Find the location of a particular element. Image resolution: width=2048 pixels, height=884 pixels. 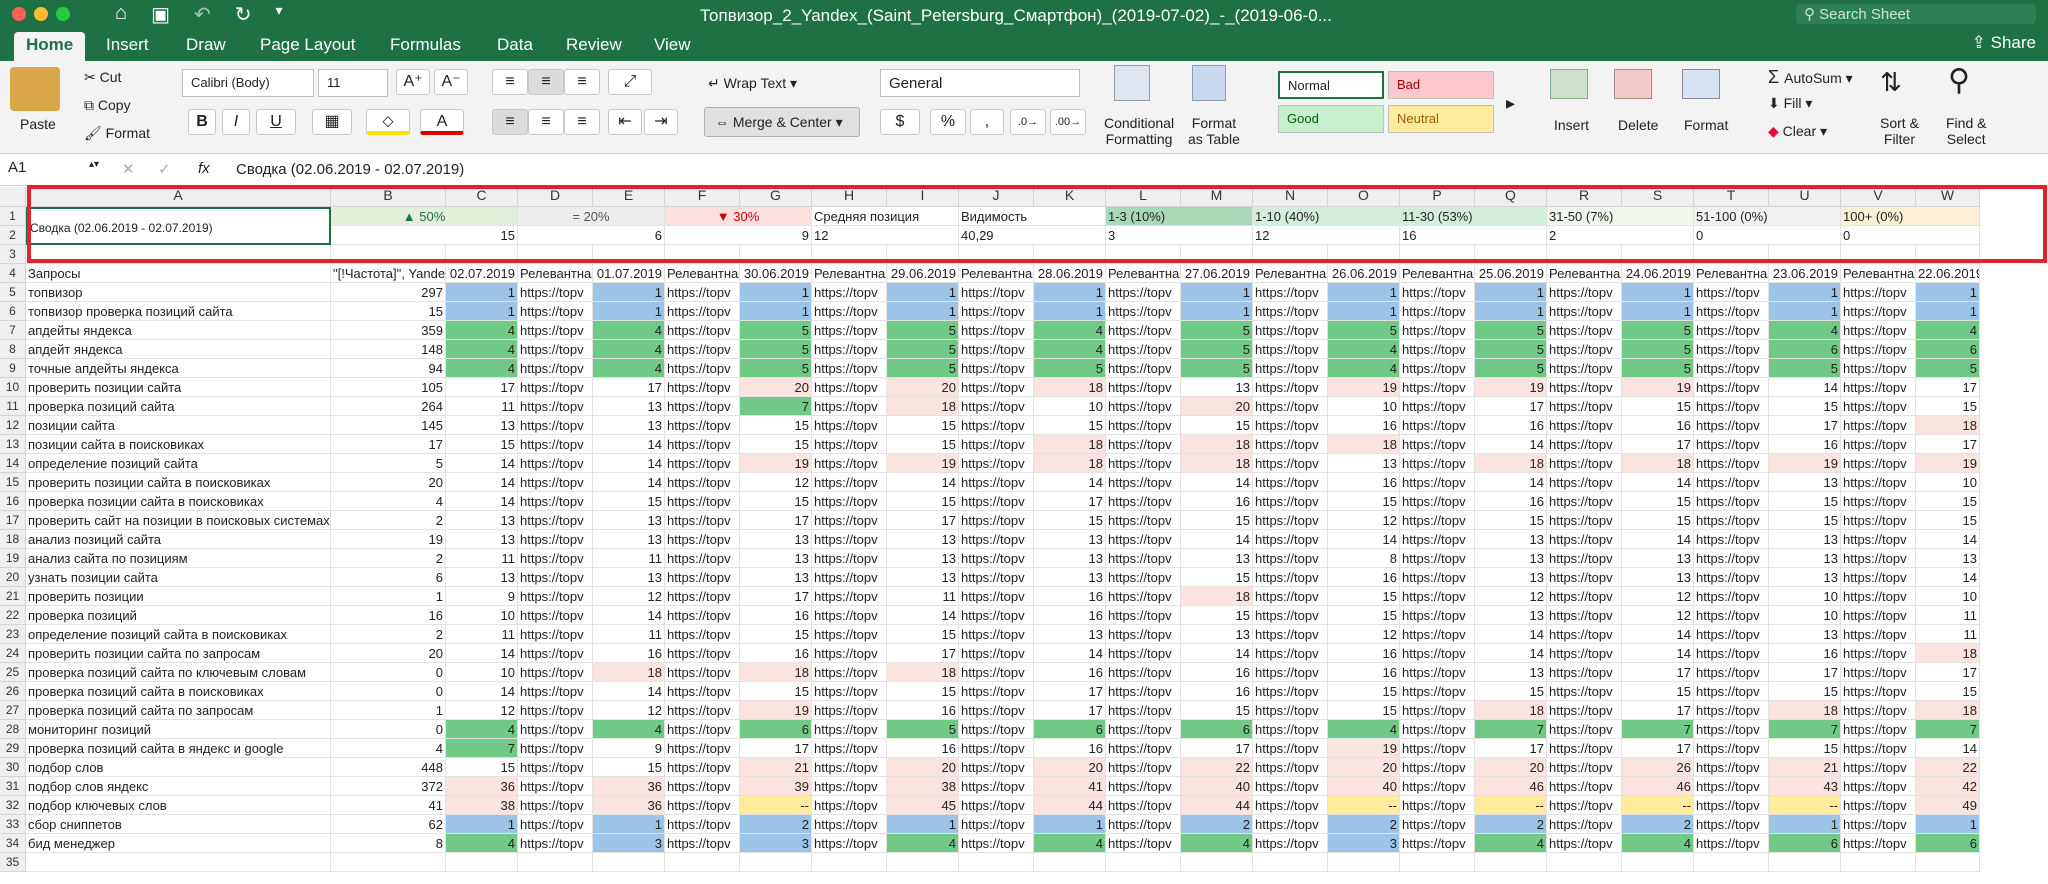

summary-label: Видимость is located at coordinates (1032, 216).